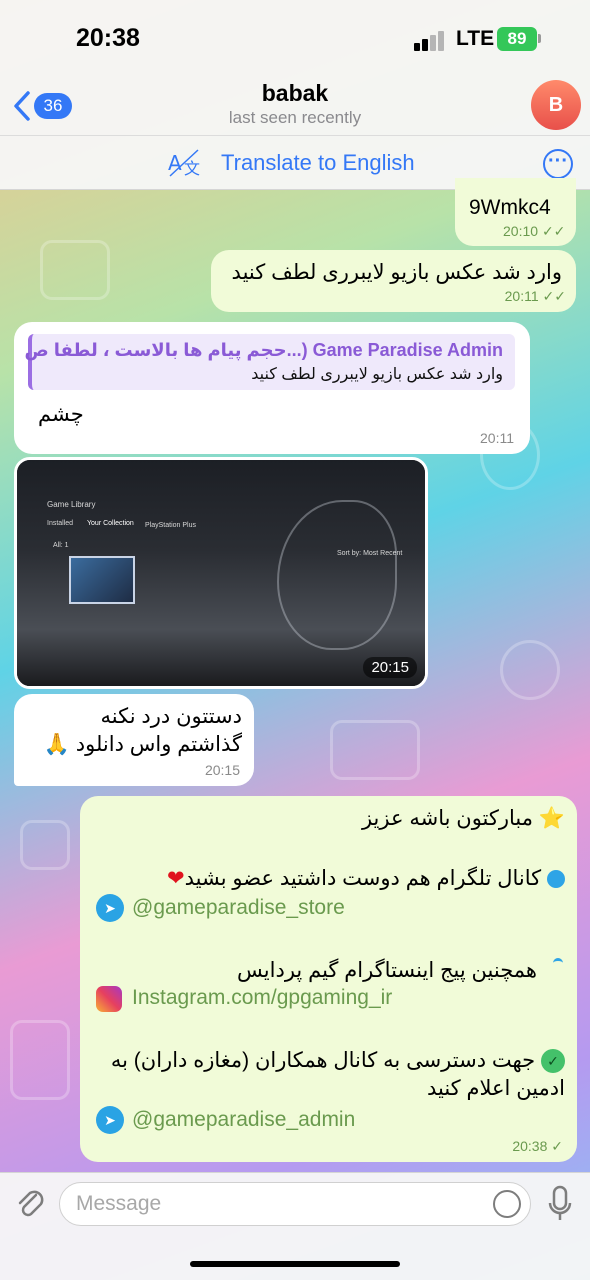 The height and width of the screenshot is (1280, 590). Describe the element at coordinates (176, 878) in the screenshot. I see `heart-icon: ❤` at that location.